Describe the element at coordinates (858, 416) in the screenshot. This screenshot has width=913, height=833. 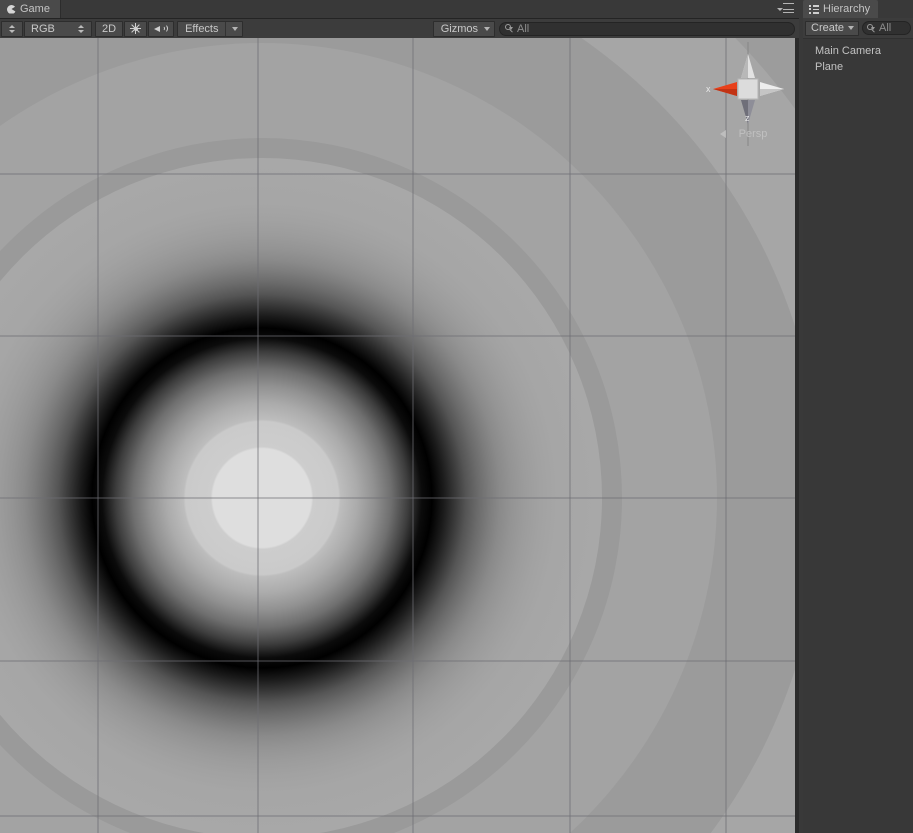
I see `hierarchy-panel: Hierarchy Create All Main Camera Plane` at that location.